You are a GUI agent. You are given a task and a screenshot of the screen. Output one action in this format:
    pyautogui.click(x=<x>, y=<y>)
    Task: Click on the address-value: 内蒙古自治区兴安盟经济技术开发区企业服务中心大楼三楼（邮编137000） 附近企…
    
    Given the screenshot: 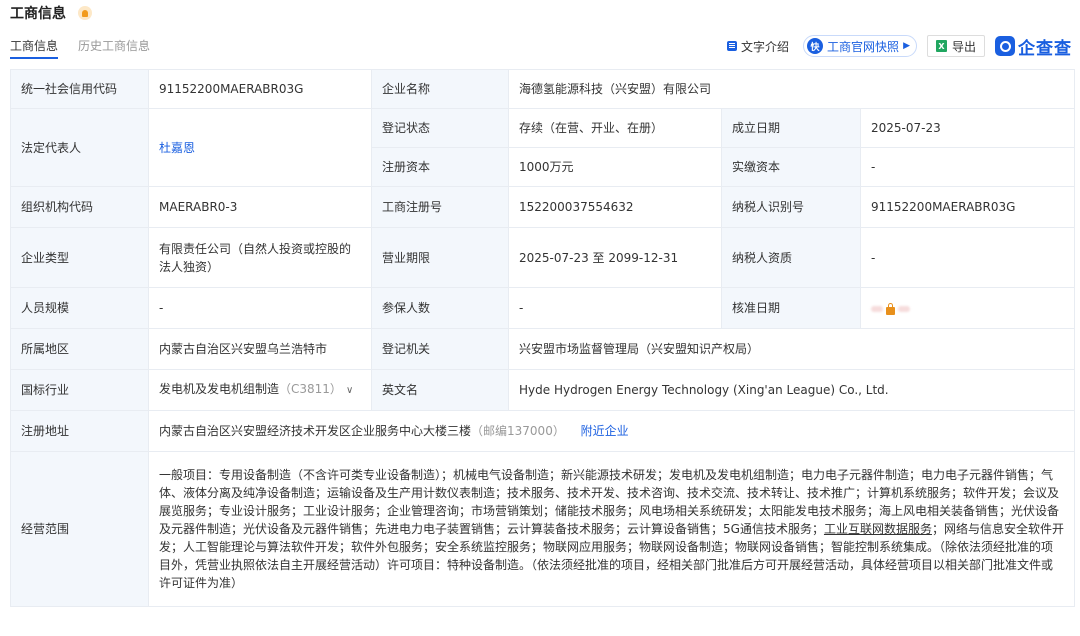 What is the action you would take?
    pyautogui.click(x=611, y=431)
    